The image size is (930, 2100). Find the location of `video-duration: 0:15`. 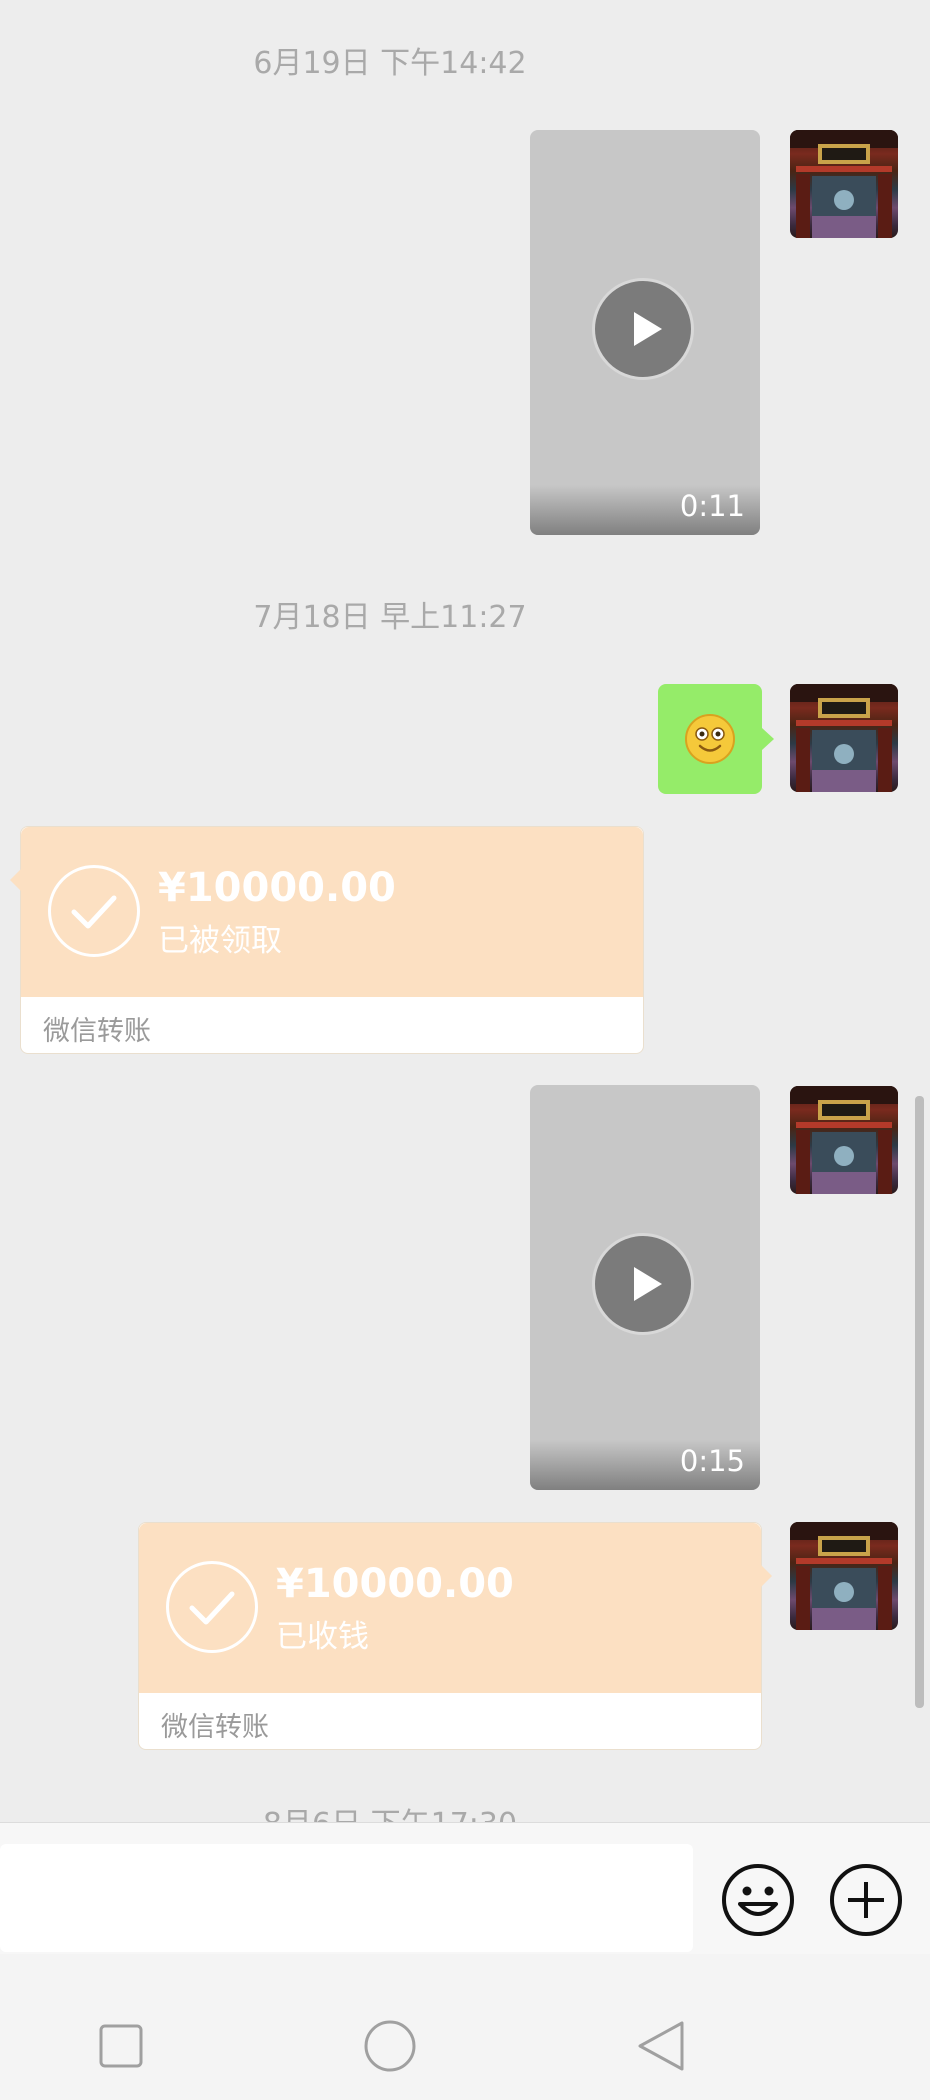

video-duration: 0:15 is located at coordinates (712, 1461).